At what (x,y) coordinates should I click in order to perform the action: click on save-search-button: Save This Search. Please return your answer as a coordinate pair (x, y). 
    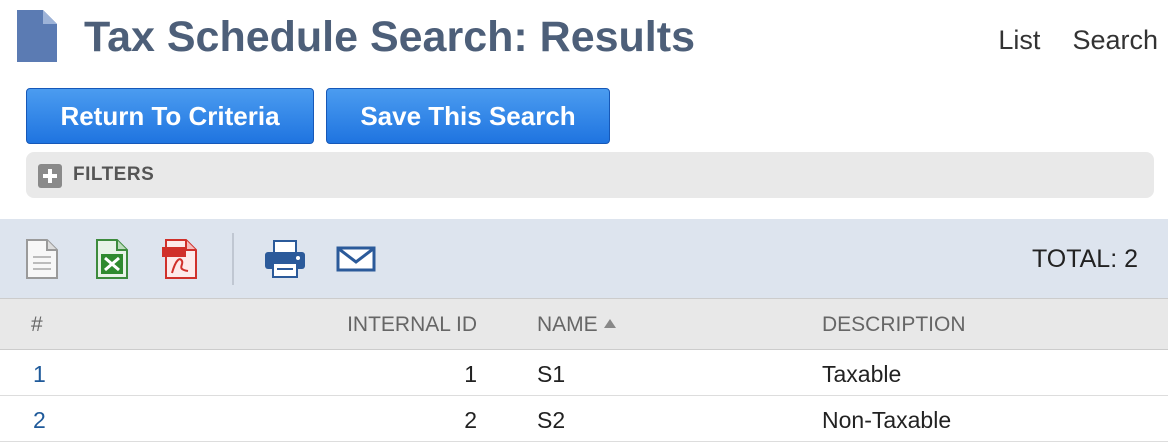
    Looking at the image, I should click on (468, 116).